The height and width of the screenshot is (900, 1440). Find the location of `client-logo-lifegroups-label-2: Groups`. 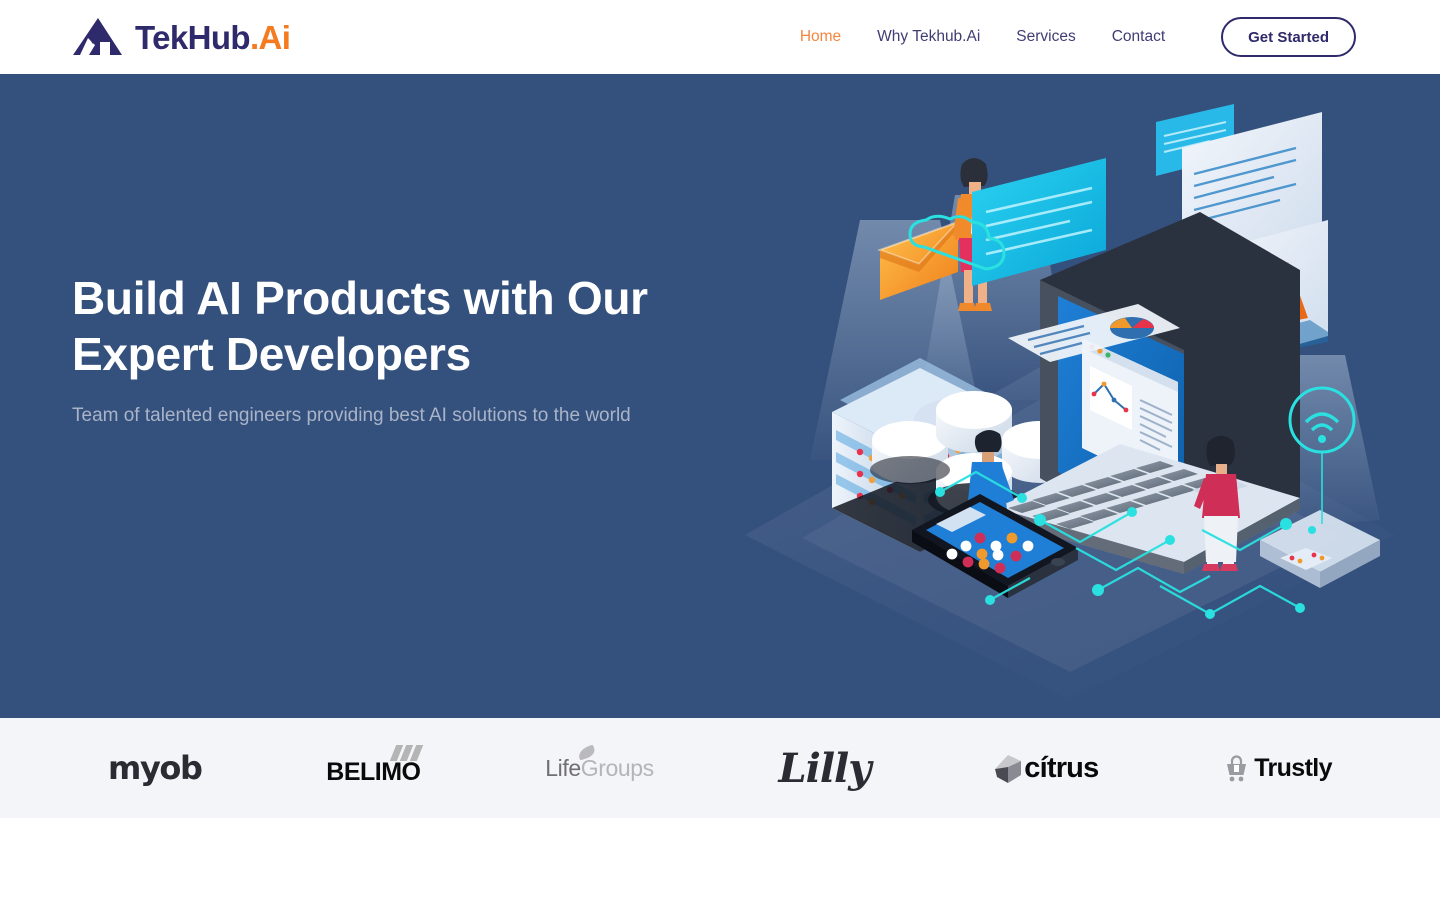

client-logo-lifegroups-label-2: Groups is located at coordinates (617, 767).